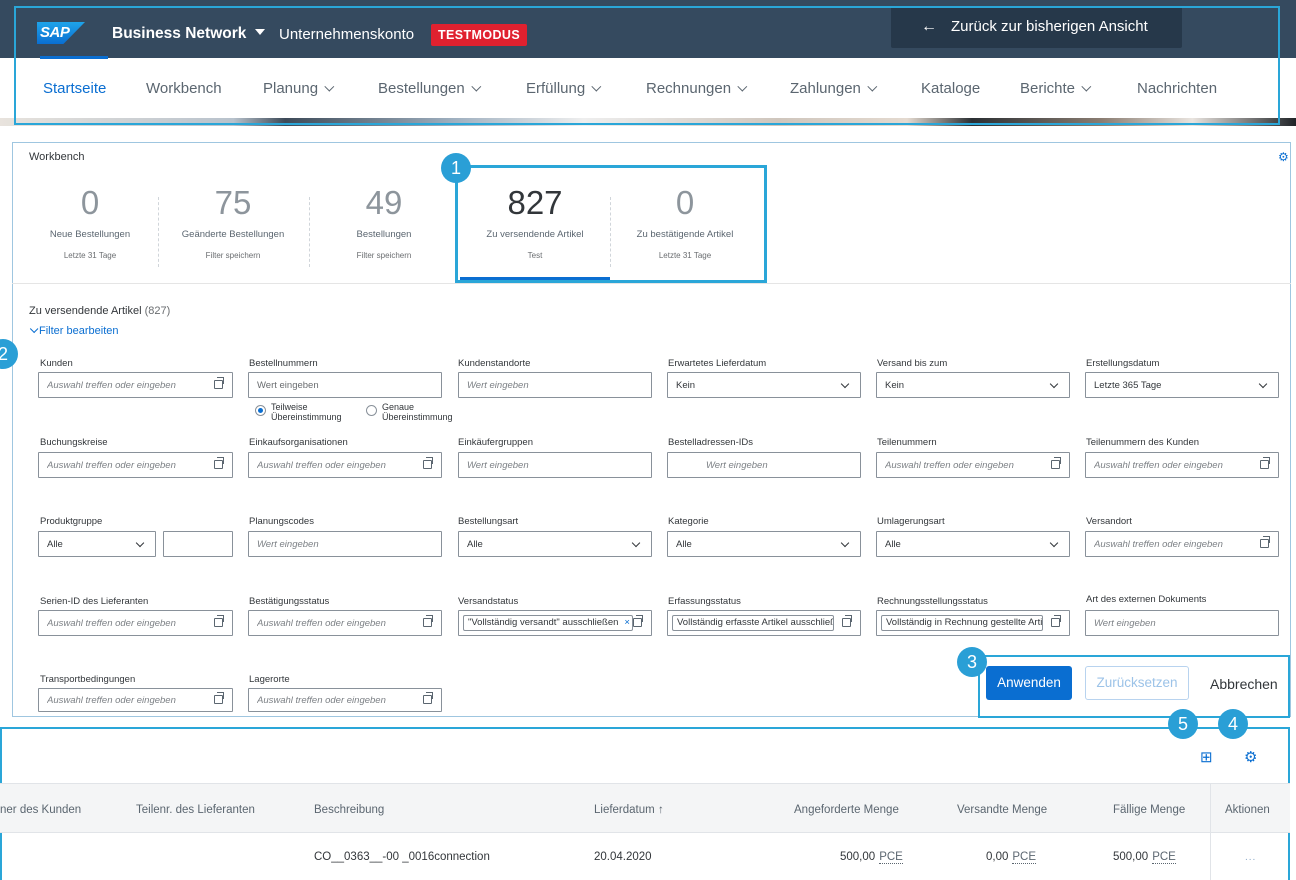  Describe the element at coordinates (950, 88) in the screenshot. I see `nav-kataloge: Kataloge` at that location.